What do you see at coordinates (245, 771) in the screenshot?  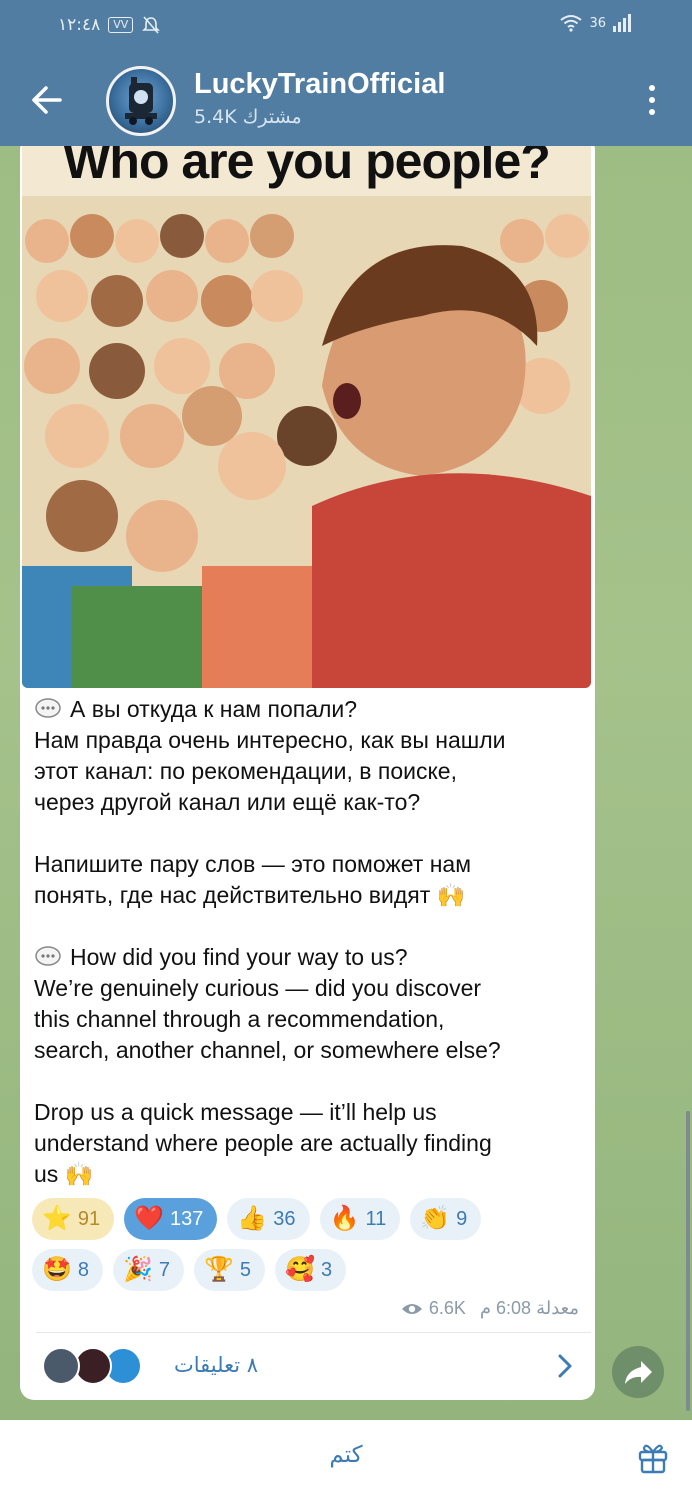 I see `text-line: этот канал: по рекомендации, в поиске,` at bounding box center [245, 771].